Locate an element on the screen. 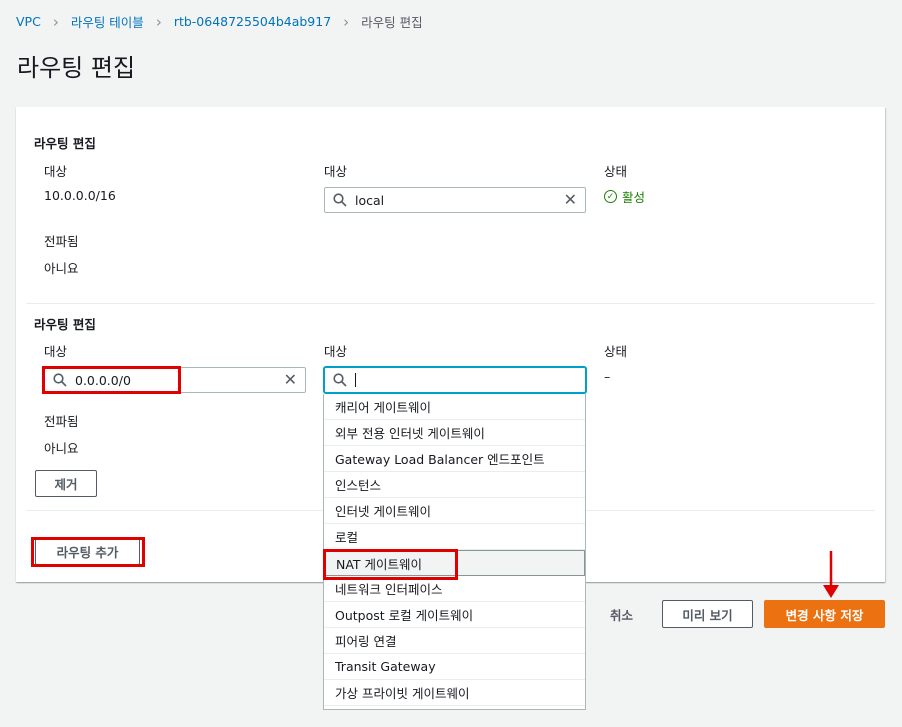 The width and height of the screenshot is (902, 727). route-2-target-label: 대상 is located at coordinates (336, 351).